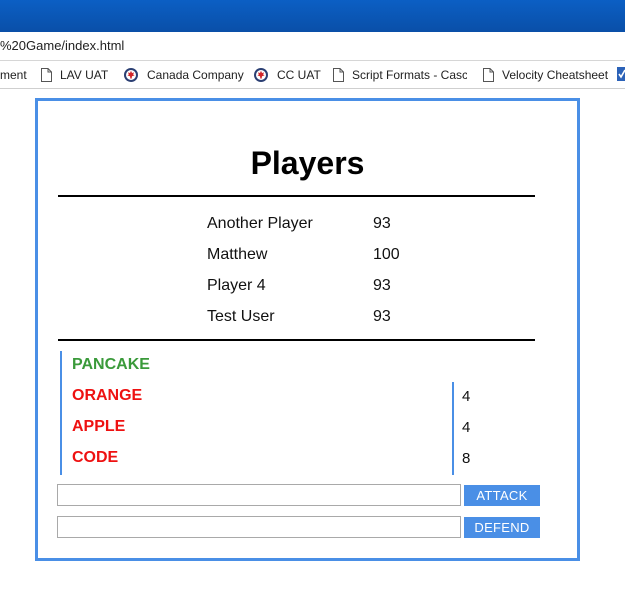 This screenshot has height=609, width=625. What do you see at coordinates (299, 75) in the screenshot?
I see `bookmark-label: CC UAT` at bounding box center [299, 75].